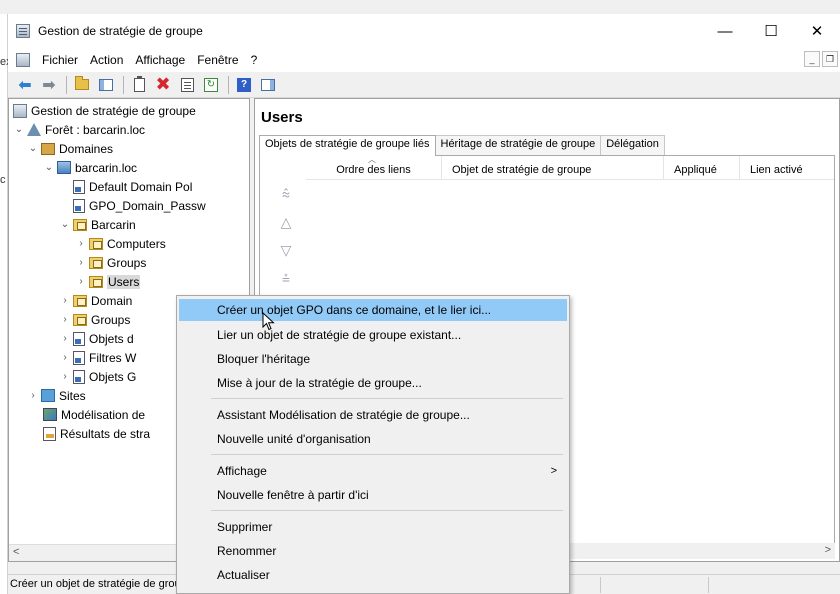 This screenshot has width=840, height=594. Describe the element at coordinates (708, 585) in the screenshot. I see `status-separator` at that location.